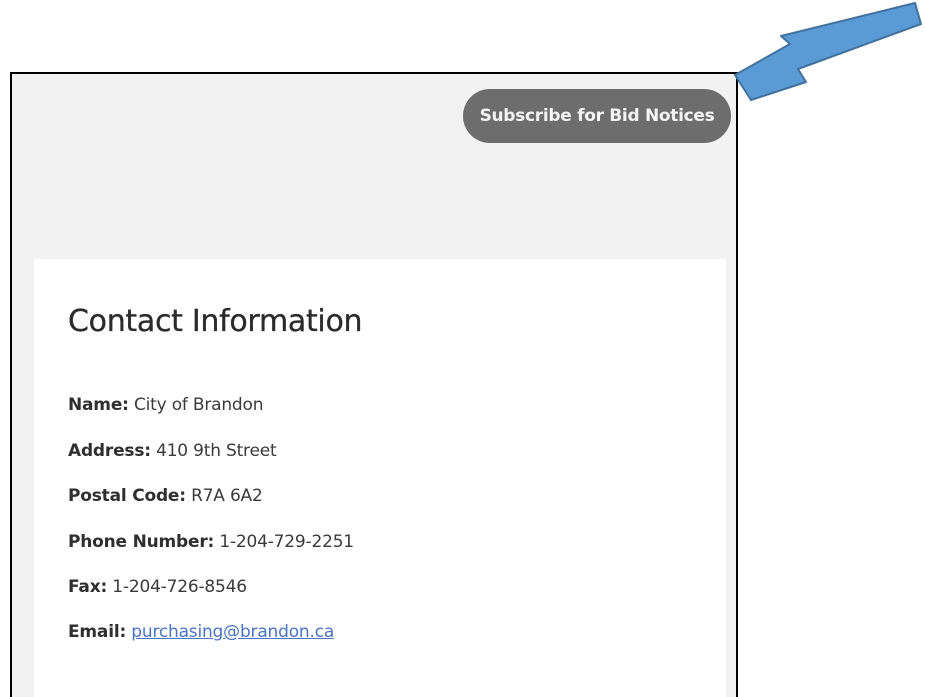  Describe the element at coordinates (227, 496) in the screenshot. I see `contact-postal-code-value: R7A 6A2` at that location.